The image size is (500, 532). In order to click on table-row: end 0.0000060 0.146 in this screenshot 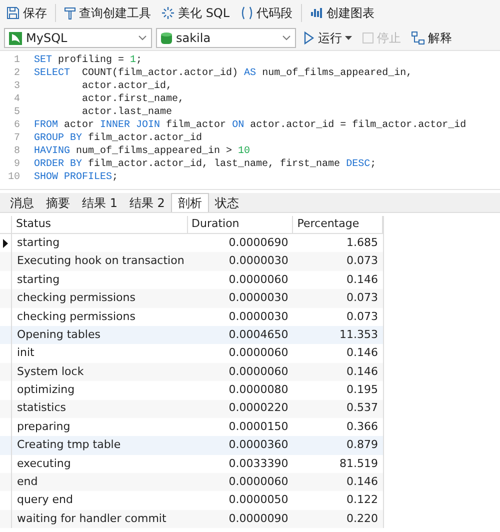, I will do `click(191, 482)`.